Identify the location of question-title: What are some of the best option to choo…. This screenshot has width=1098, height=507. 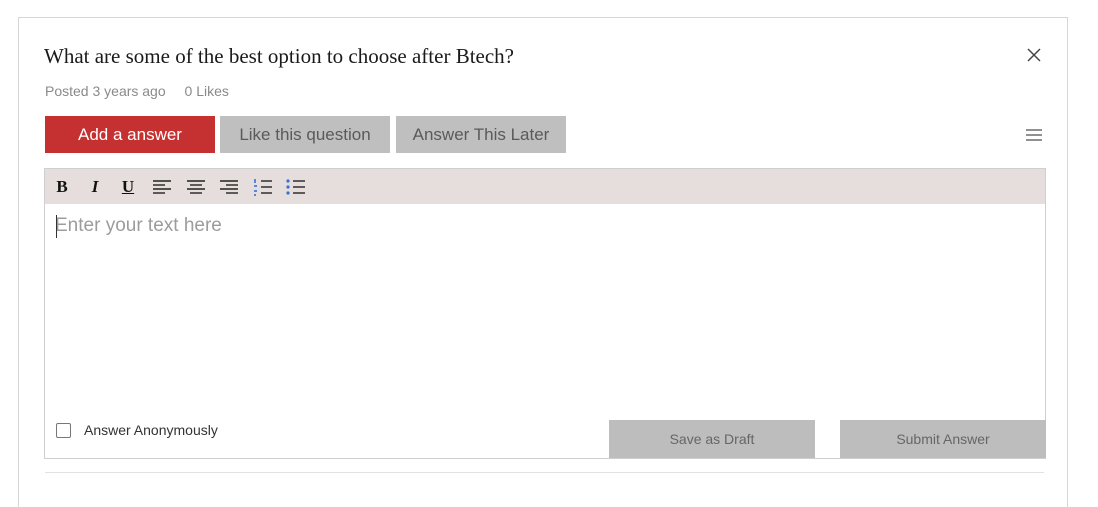
(279, 56).